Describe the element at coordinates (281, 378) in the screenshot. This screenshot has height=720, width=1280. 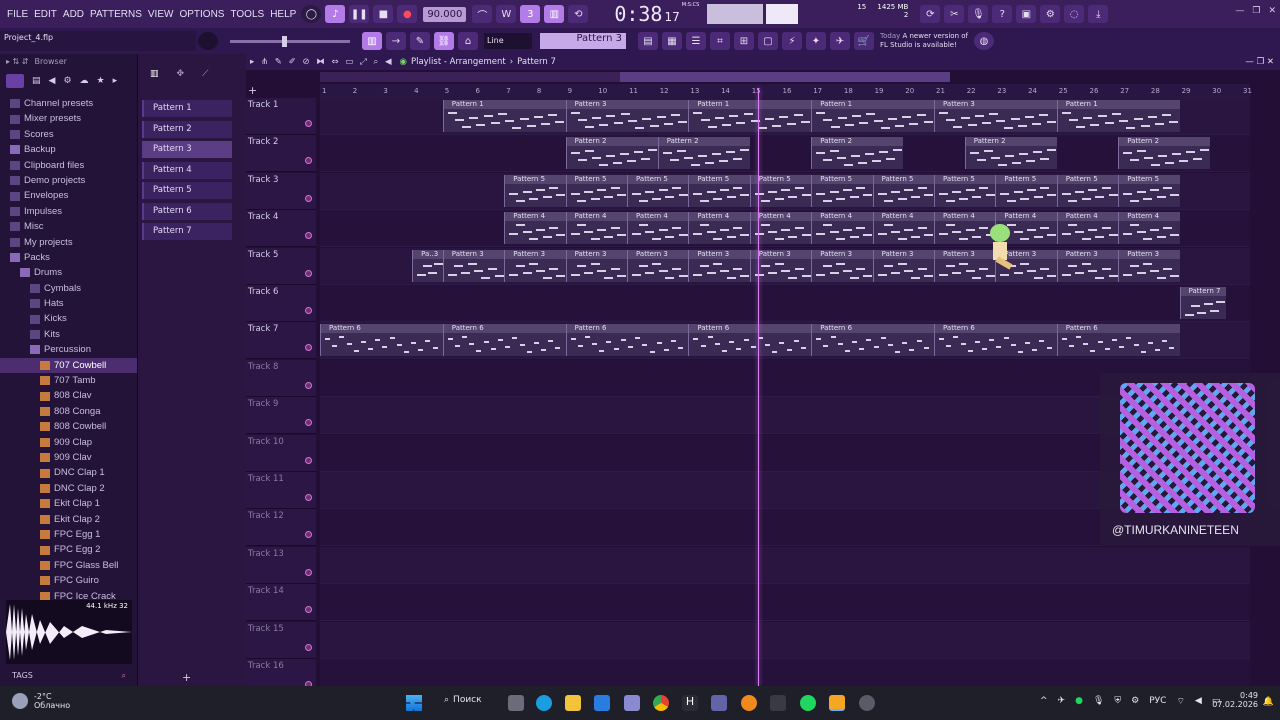
I see `track-header: Track 8` at that location.